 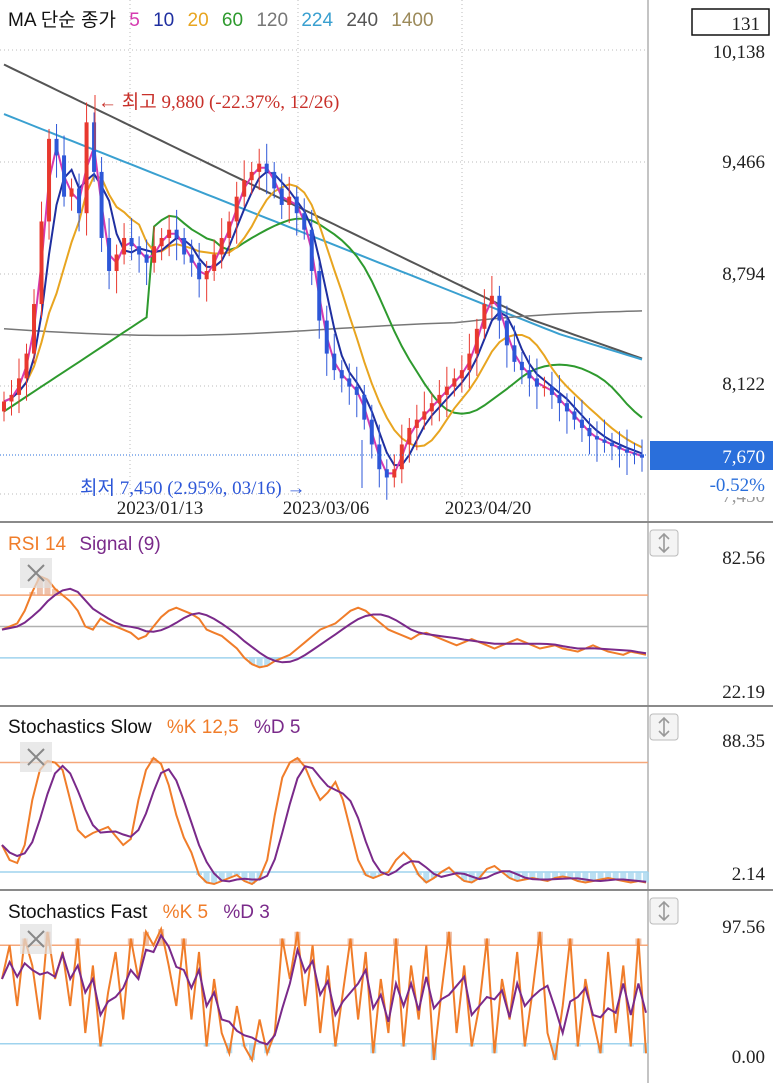 I want to click on ma-legend-5: 5, so click(x=134, y=20).